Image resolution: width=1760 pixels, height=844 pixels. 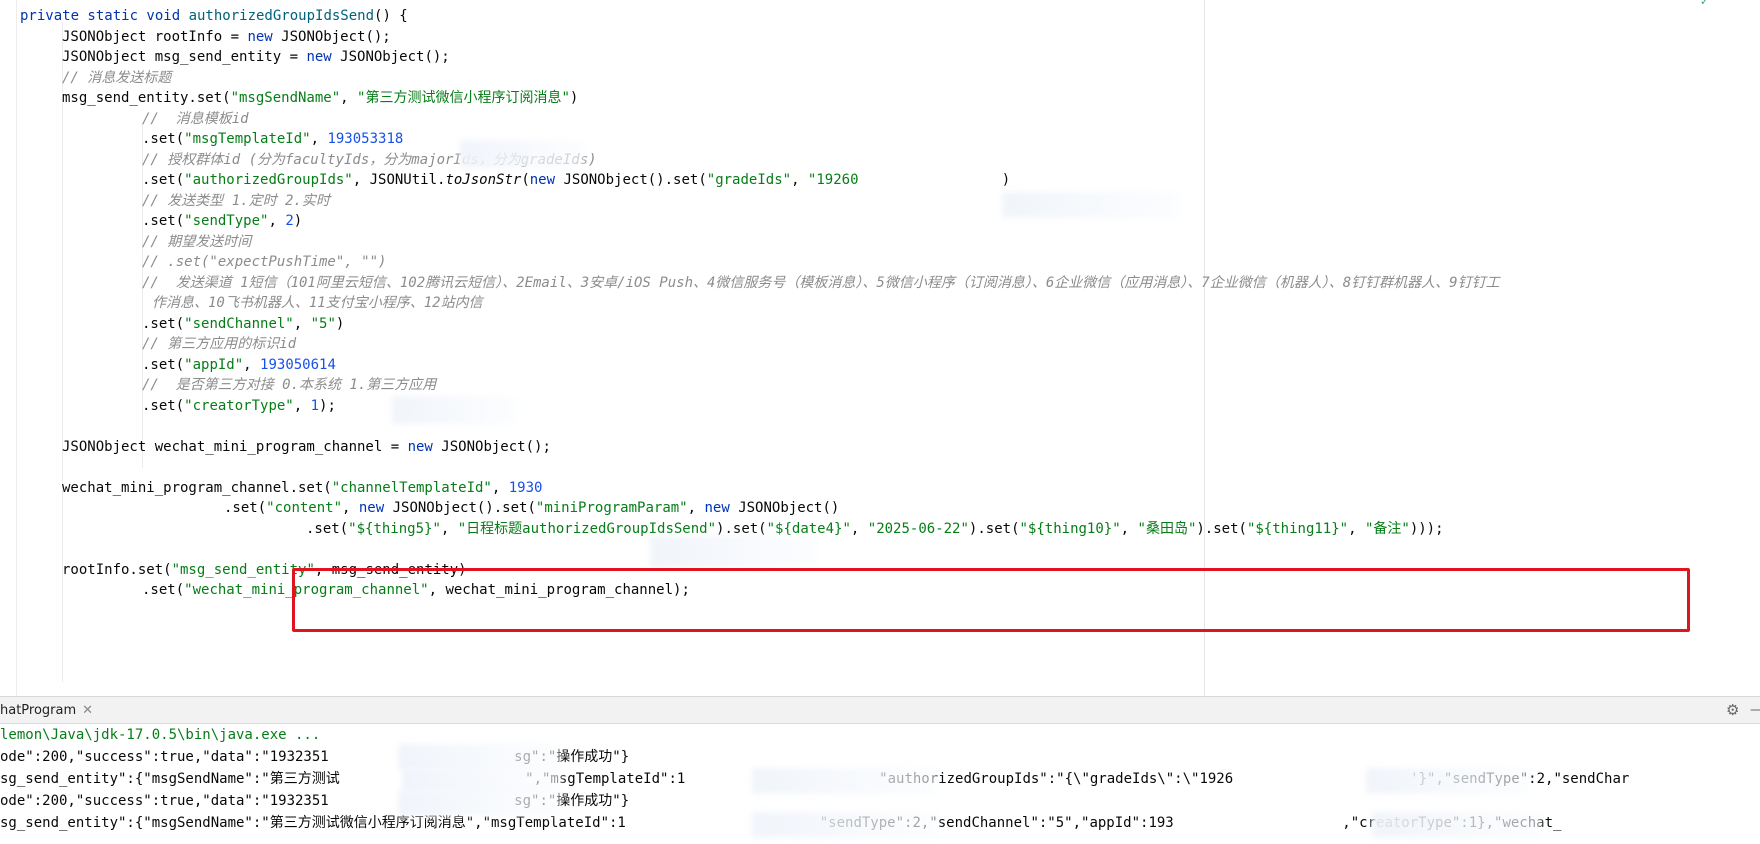 What do you see at coordinates (1387, 528) in the screenshot?
I see `code-token: "备注"` at bounding box center [1387, 528].